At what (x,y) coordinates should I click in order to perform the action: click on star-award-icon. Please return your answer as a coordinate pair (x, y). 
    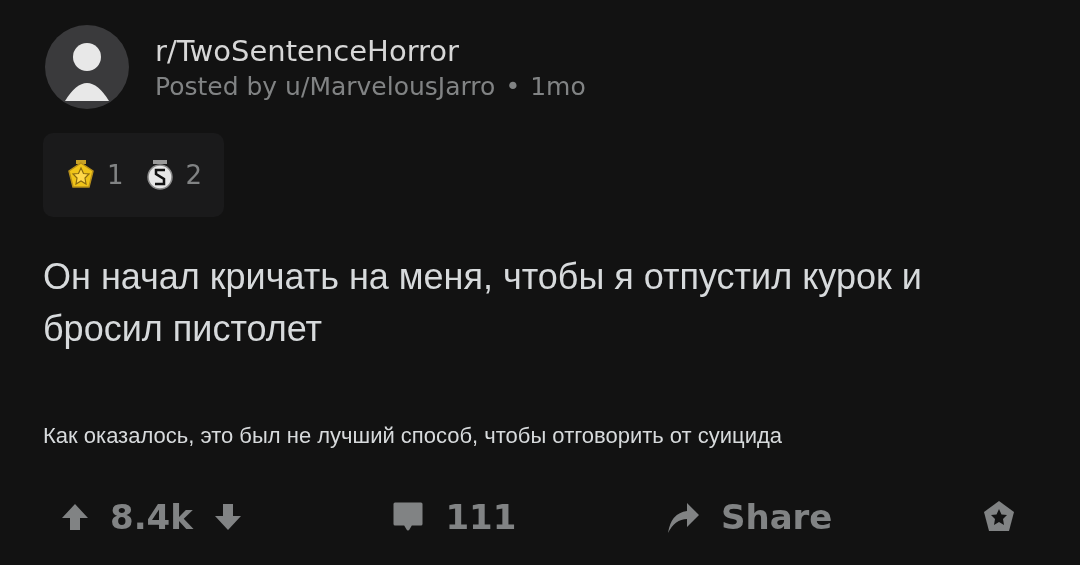
    Looking at the image, I should click on (81, 175).